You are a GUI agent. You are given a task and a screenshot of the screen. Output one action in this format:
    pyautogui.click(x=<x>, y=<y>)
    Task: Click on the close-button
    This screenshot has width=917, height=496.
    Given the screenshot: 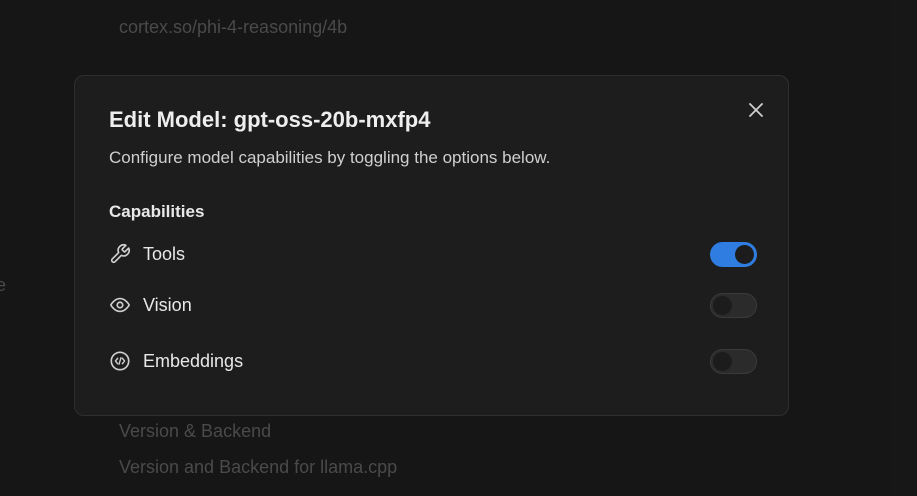 What is the action you would take?
    pyautogui.click(x=756, y=110)
    